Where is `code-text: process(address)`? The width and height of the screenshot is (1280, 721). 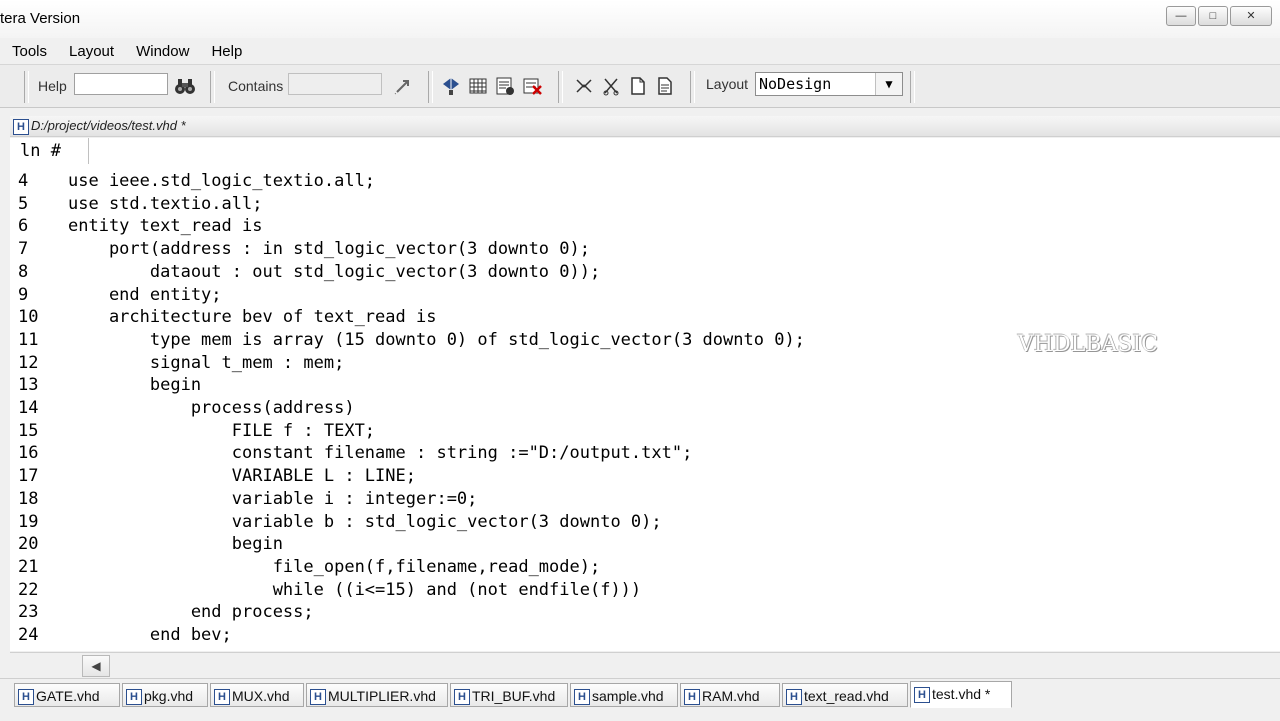
code-text: process(address) is located at coordinates (211, 408).